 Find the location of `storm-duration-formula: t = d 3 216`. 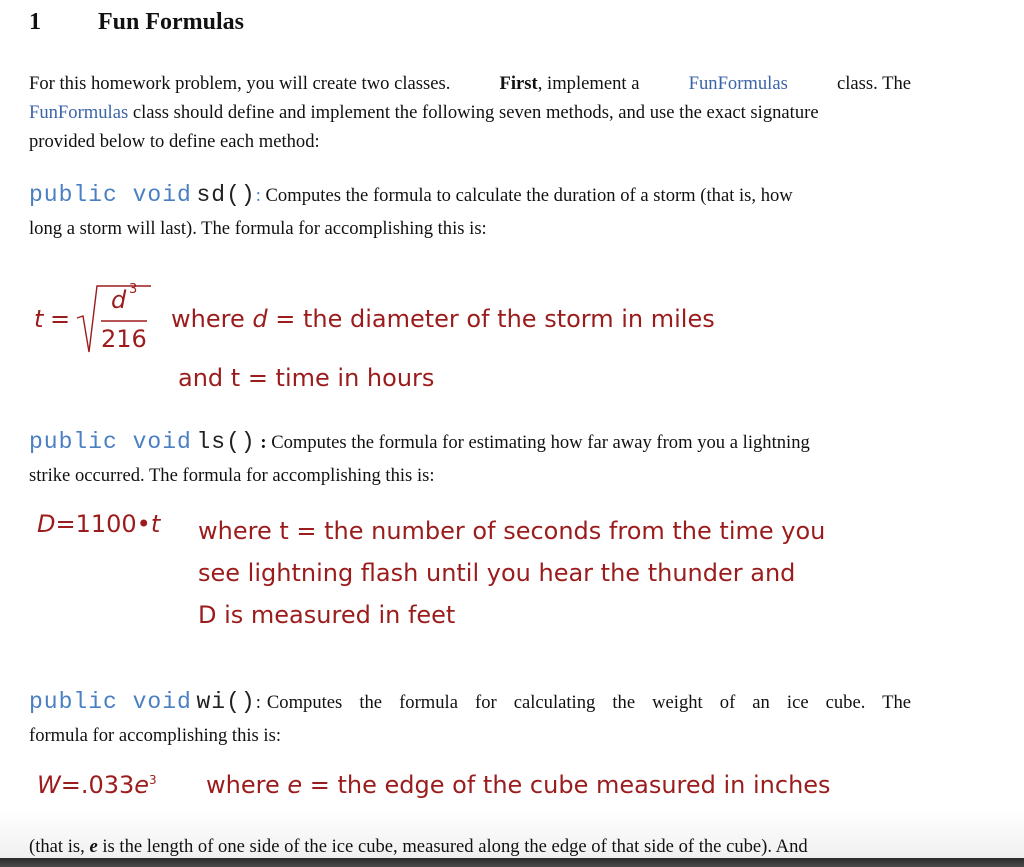

storm-duration-formula: t = d 3 216 is located at coordinates (94, 318).